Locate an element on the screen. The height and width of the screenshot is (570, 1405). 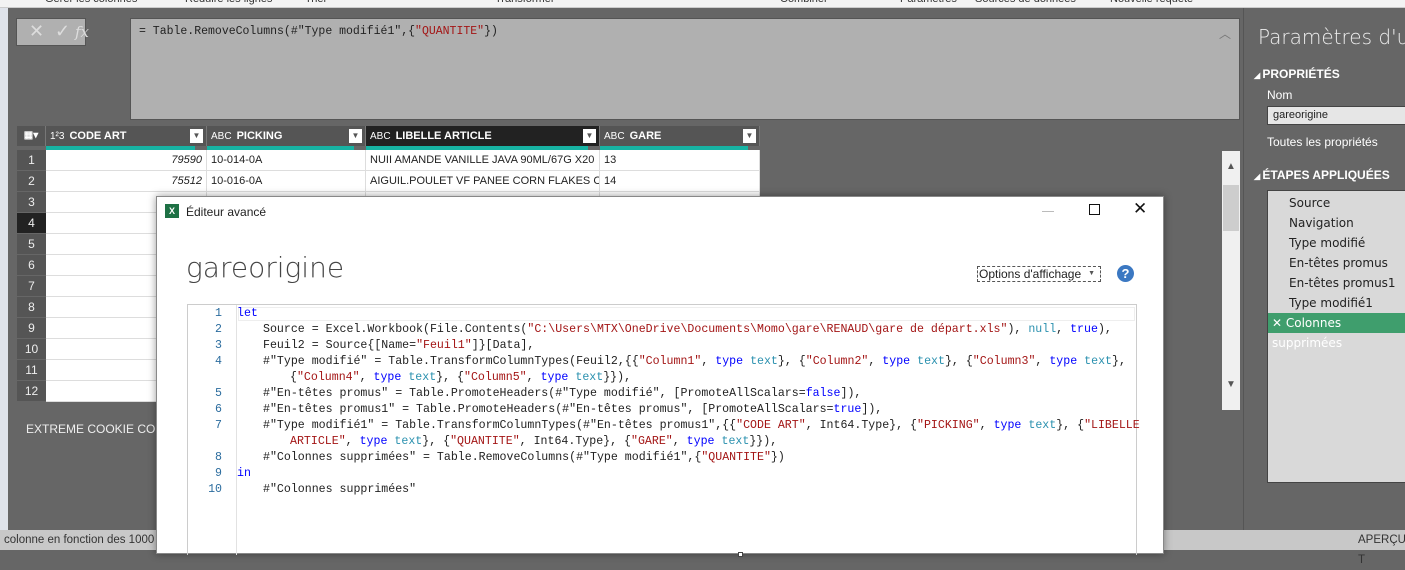
row-number: 5 is located at coordinates (31, 244).